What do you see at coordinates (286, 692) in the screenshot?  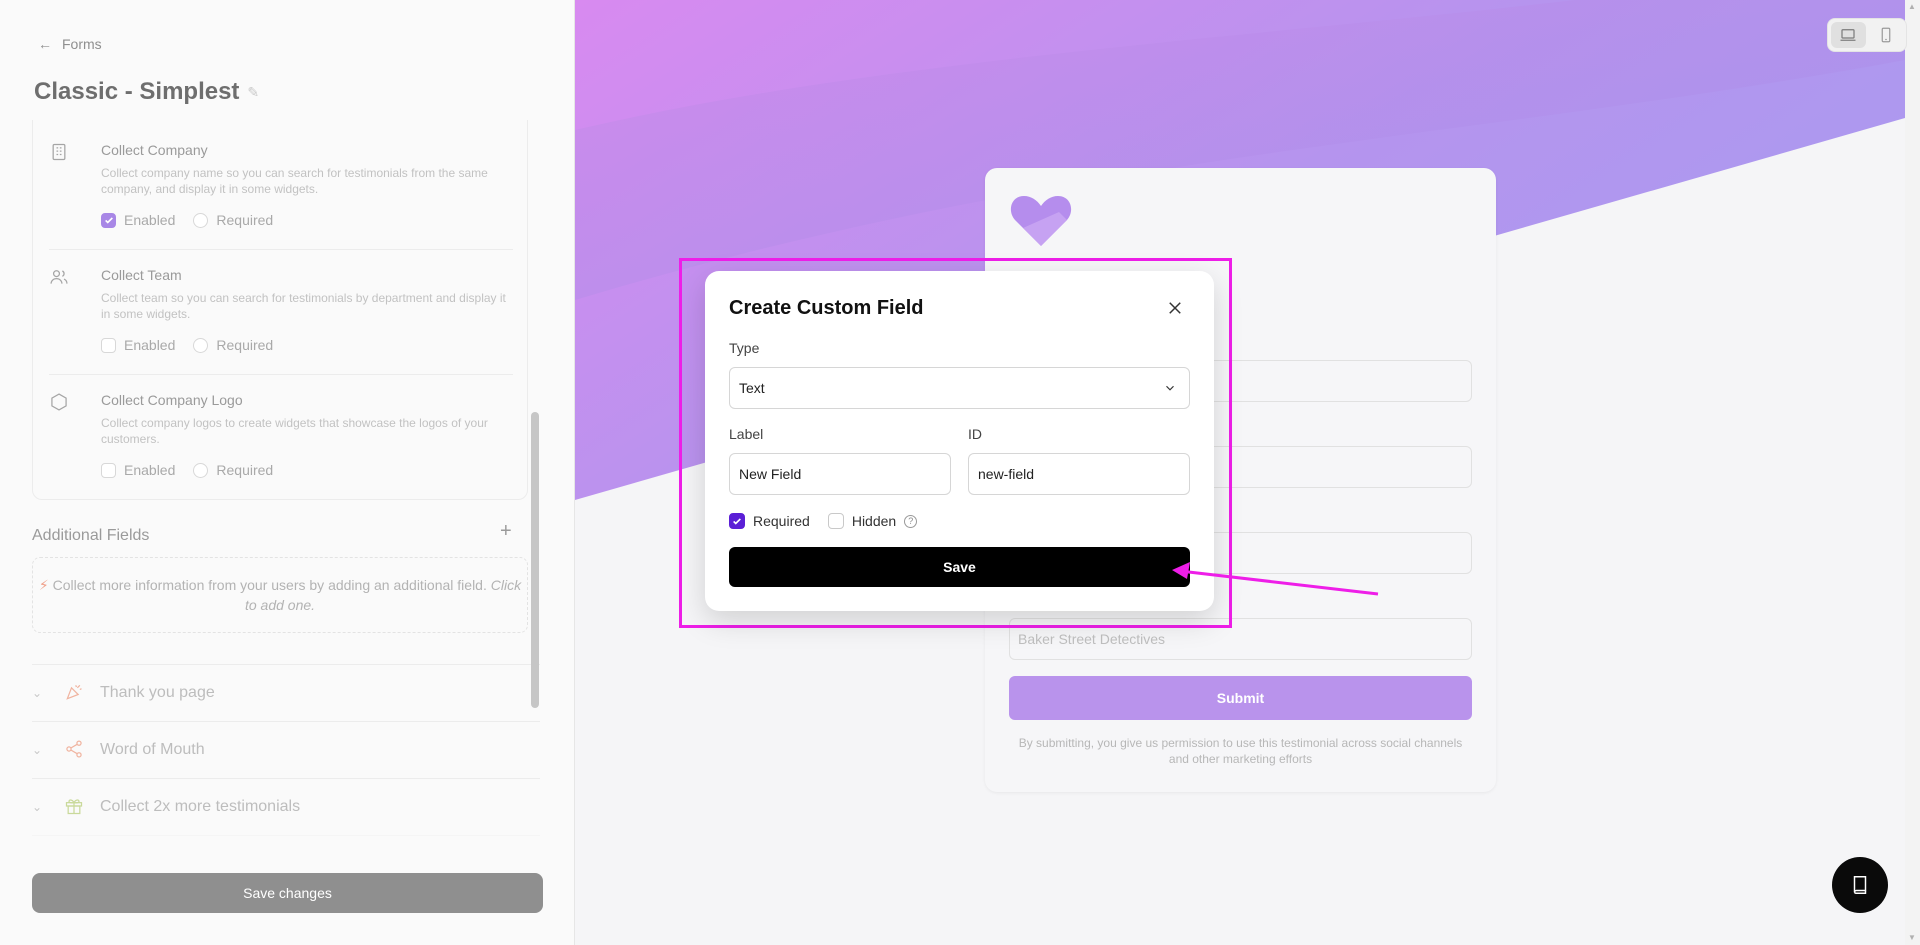 I see `accordion-thank-you-page: ⌄ Thank you page` at bounding box center [286, 692].